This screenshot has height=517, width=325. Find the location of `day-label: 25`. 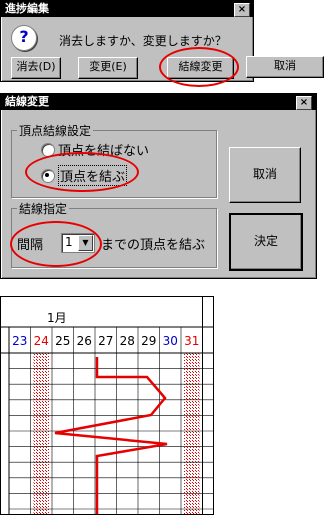

day-label: 25 is located at coordinates (63, 341).